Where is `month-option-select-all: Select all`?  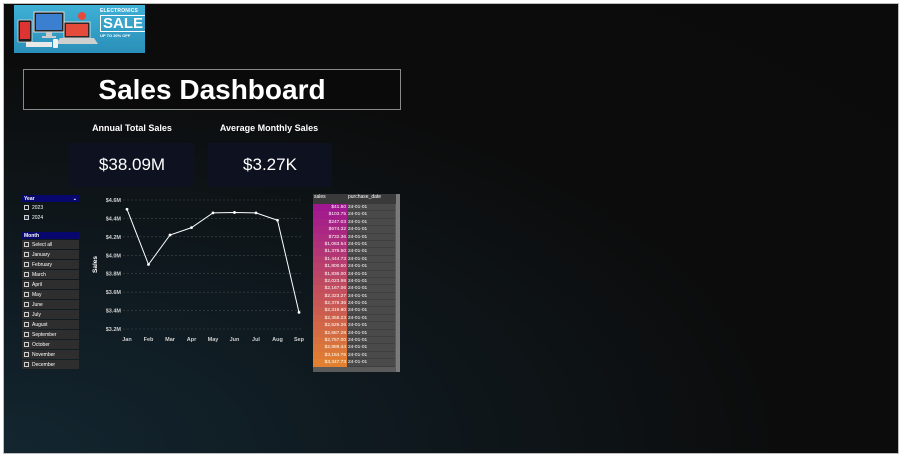
month-option-select-all: Select all is located at coordinates (50, 244).